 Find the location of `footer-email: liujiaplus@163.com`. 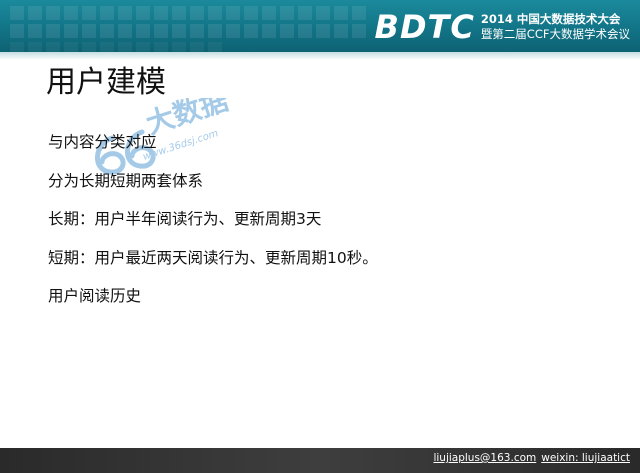

footer-email: liujiaplus@163.com is located at coordinates (485, 458).